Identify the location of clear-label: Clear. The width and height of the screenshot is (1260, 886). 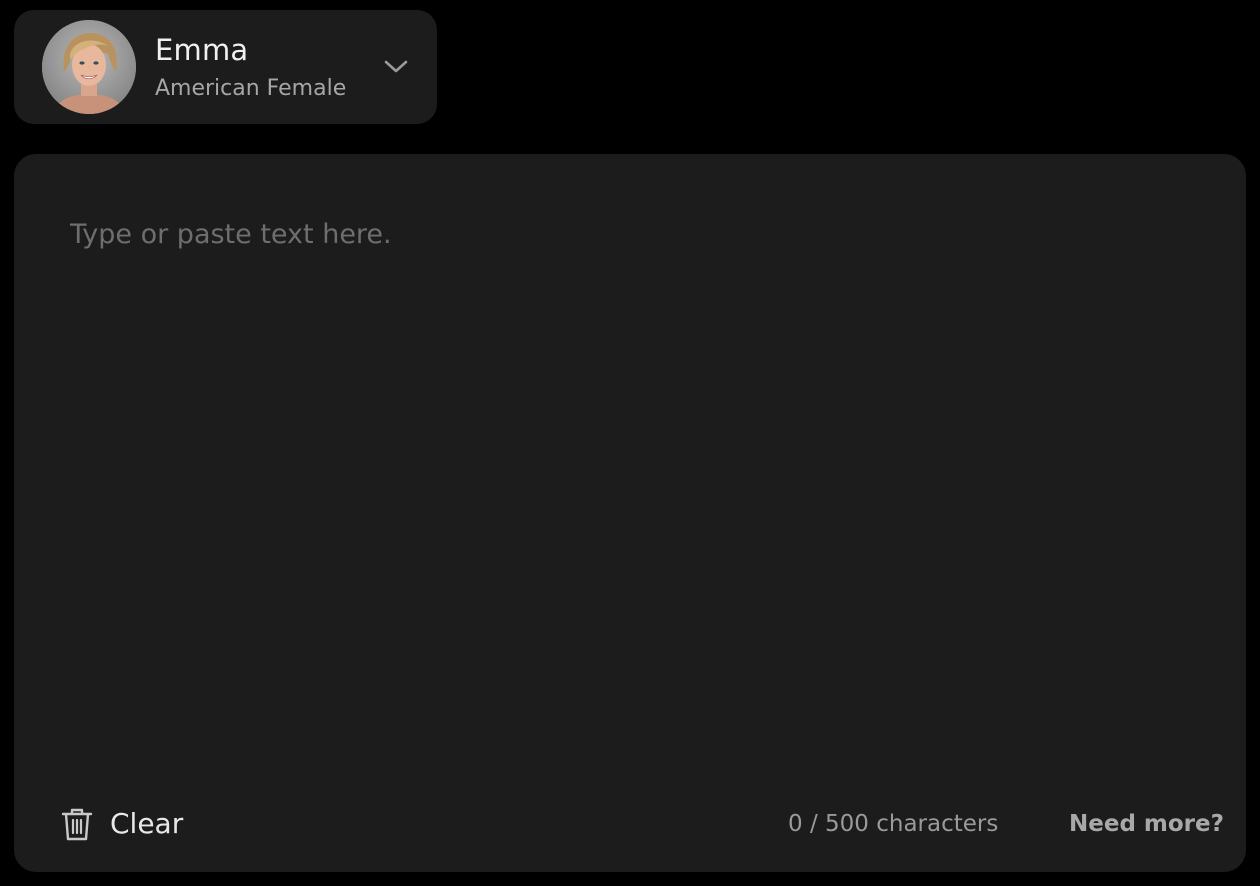
(147, 823).